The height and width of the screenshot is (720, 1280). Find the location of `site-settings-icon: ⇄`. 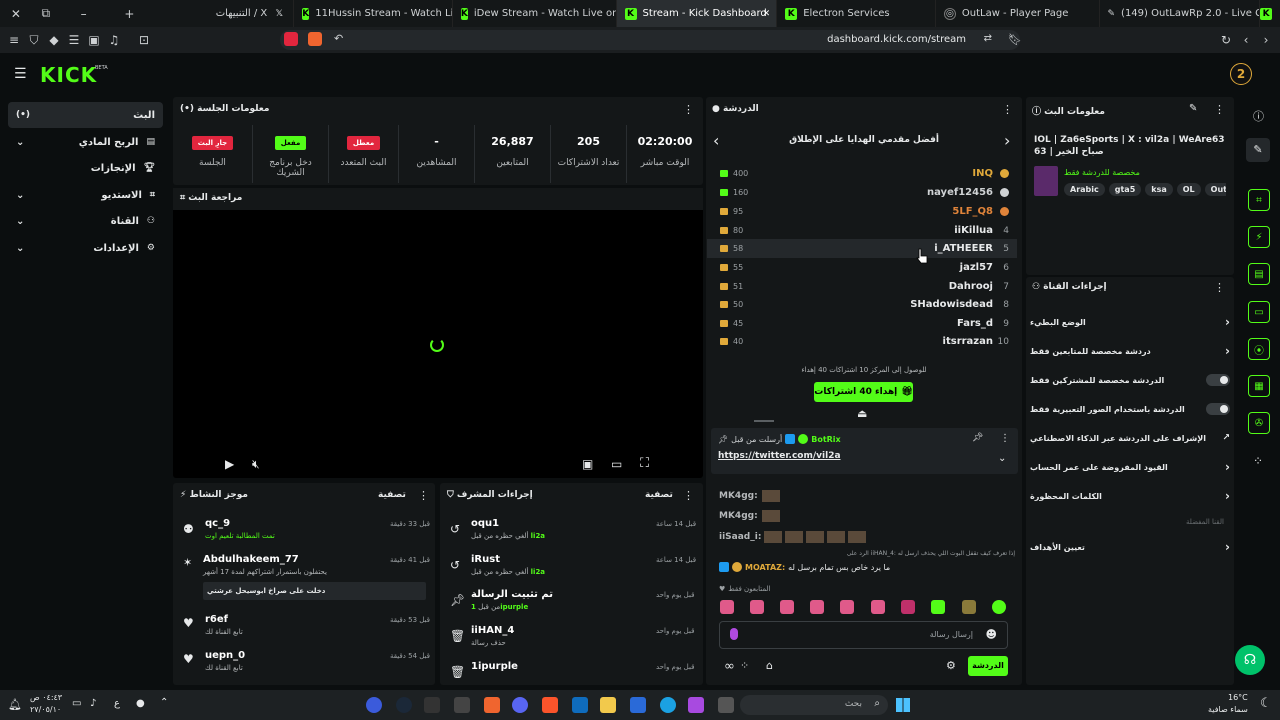

site-settings-icon: ⇄ is located at coordinates (988, 38).